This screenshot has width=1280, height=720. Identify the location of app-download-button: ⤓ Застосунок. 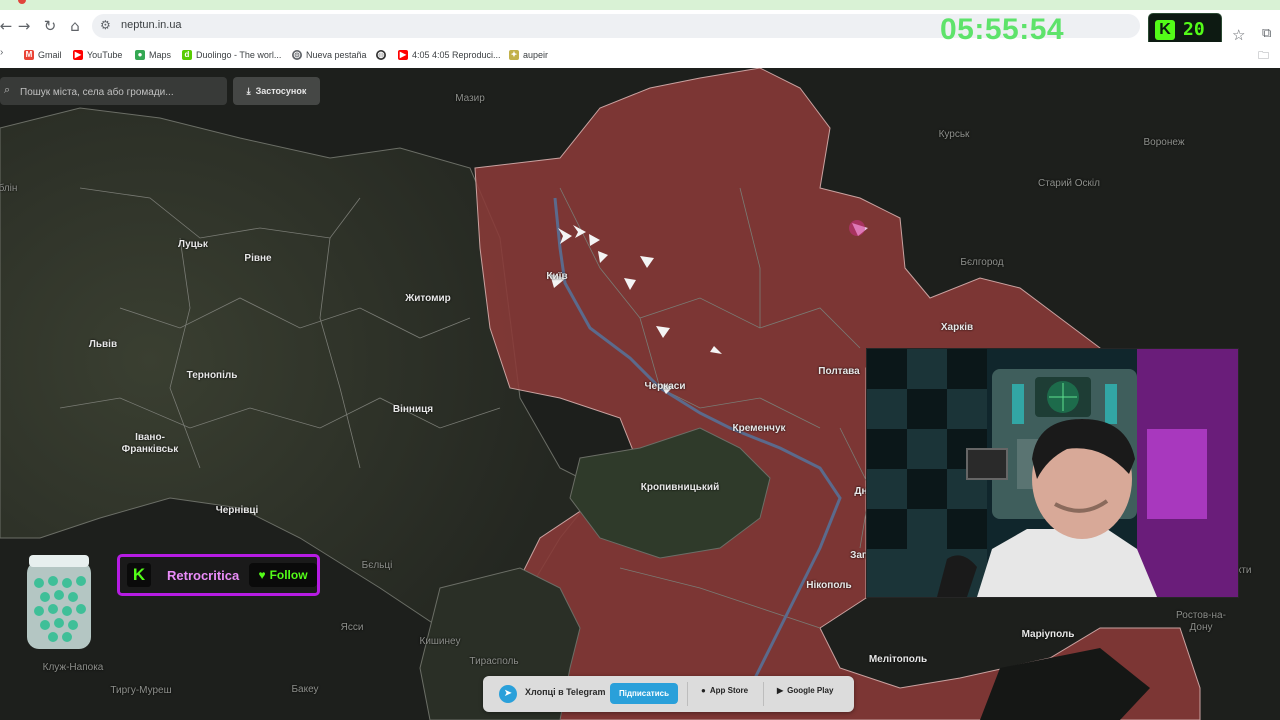
(276, 91).